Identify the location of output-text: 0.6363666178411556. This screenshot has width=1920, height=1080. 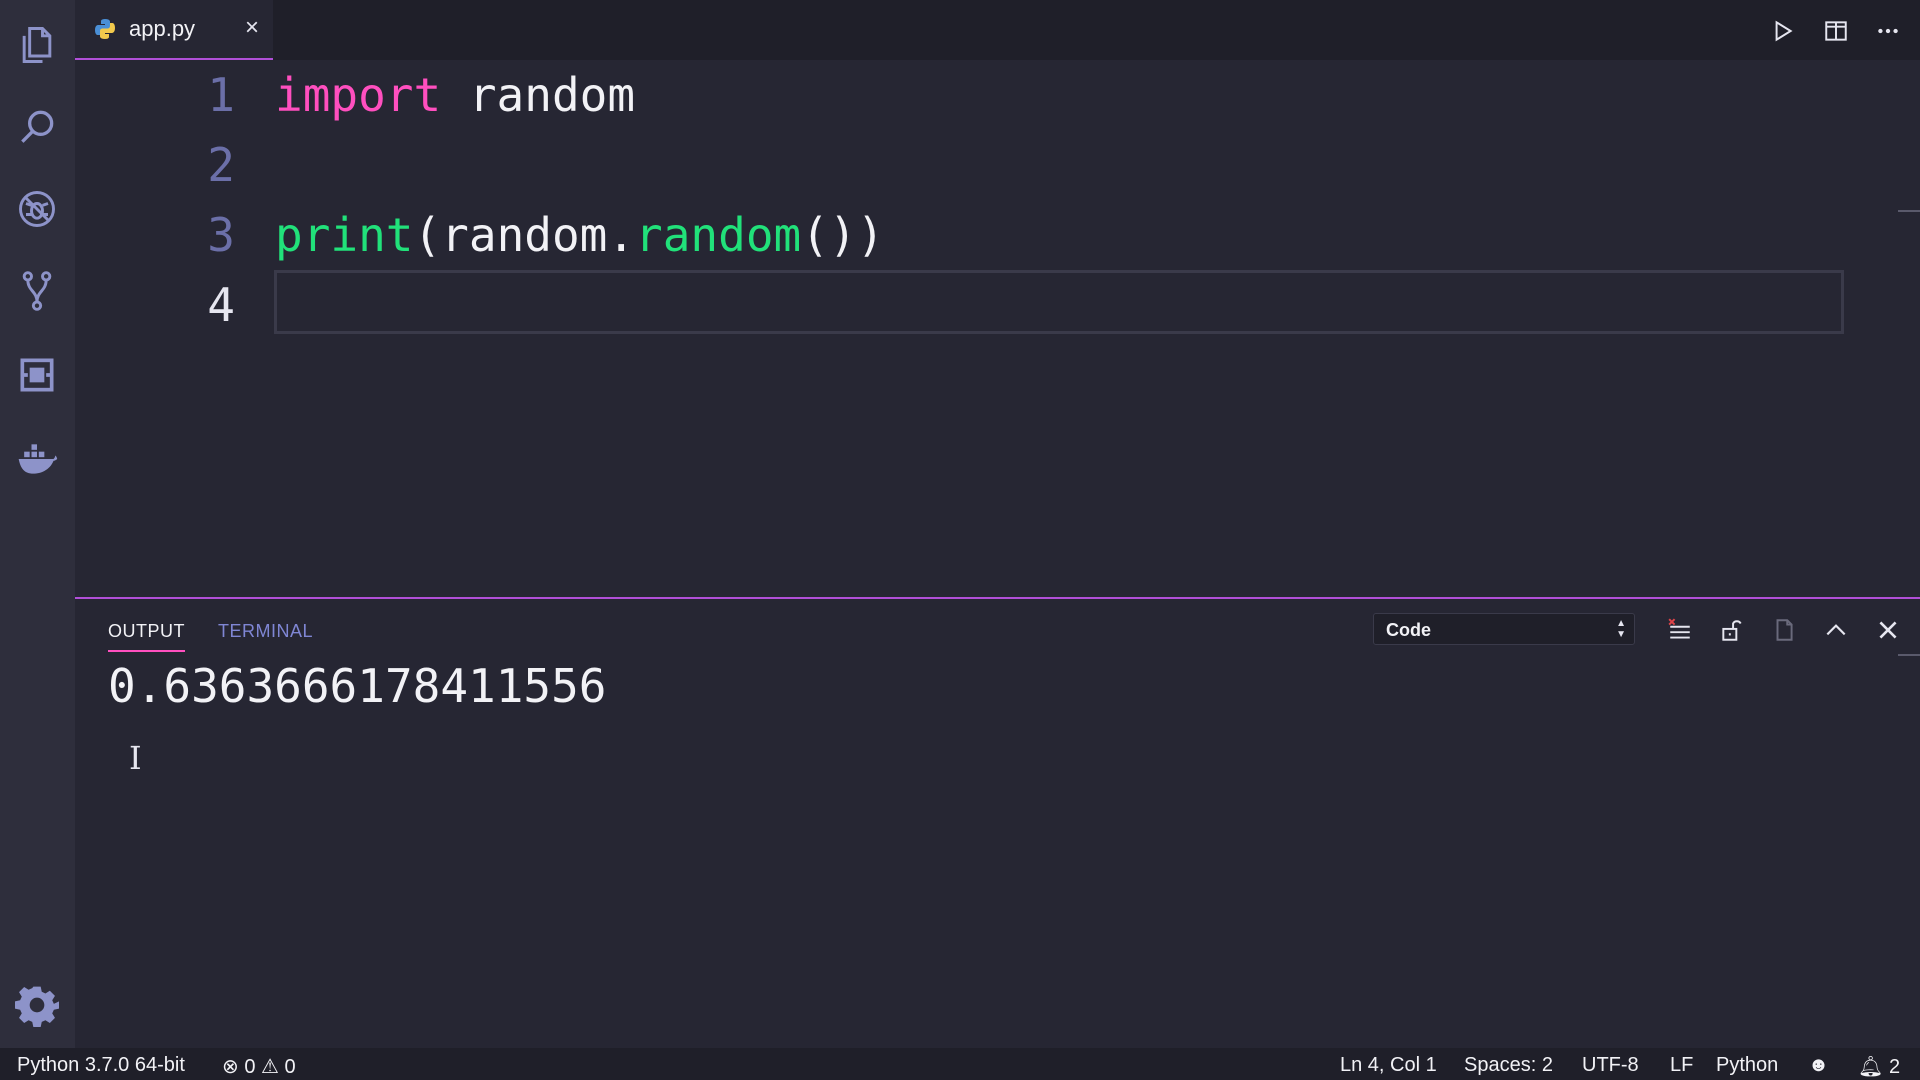
(357, 686).